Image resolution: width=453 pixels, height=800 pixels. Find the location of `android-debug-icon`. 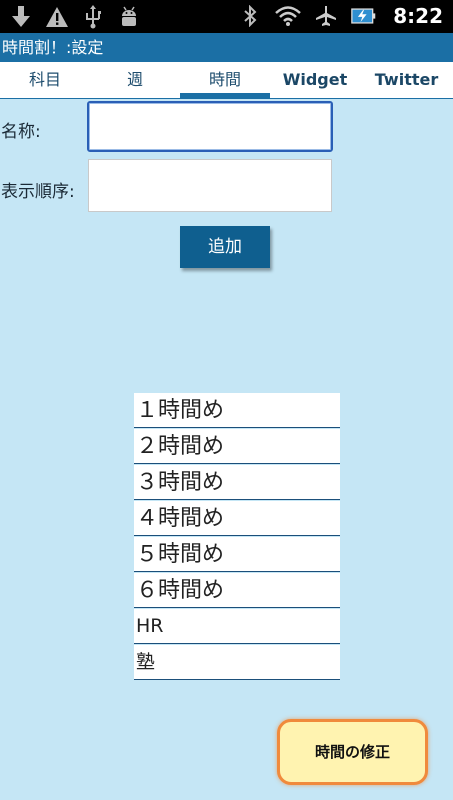

android-debug-icon is located at coordinates (129, 17).